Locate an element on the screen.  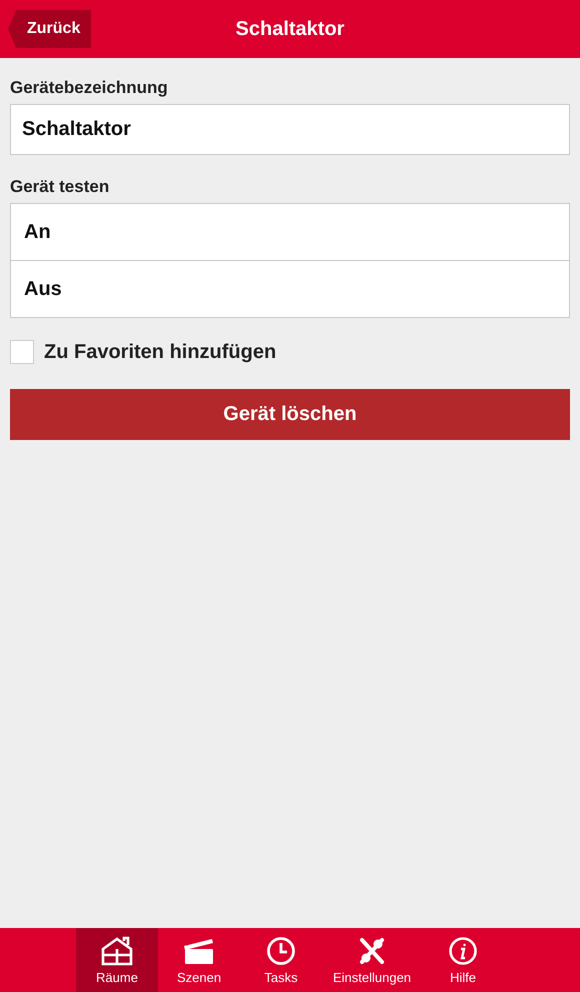
nav-tab: Einstellungen is located at coordinates (372, 960).